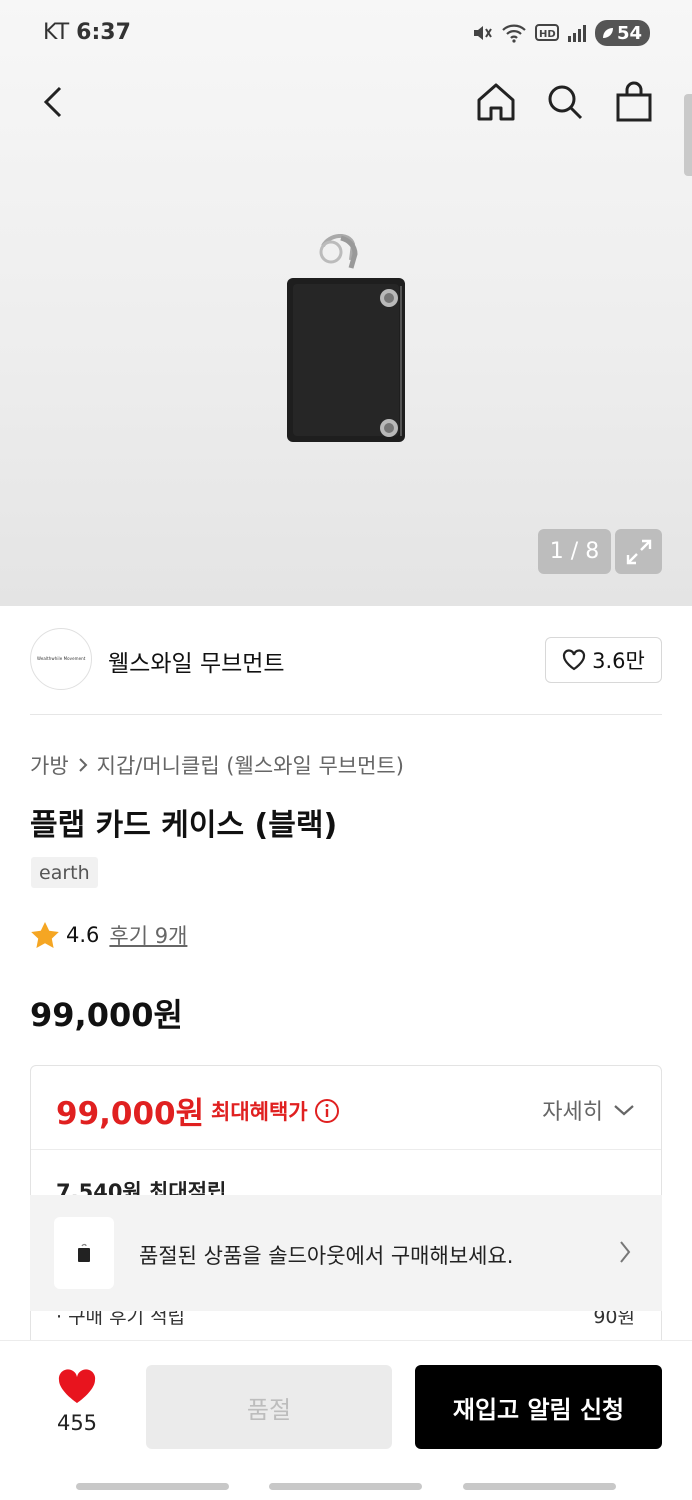 The image size is (692, 1500). Describe the element at coordinates (572, 1112) in the screenshot. I see `detail-label: 자세히` at that location.